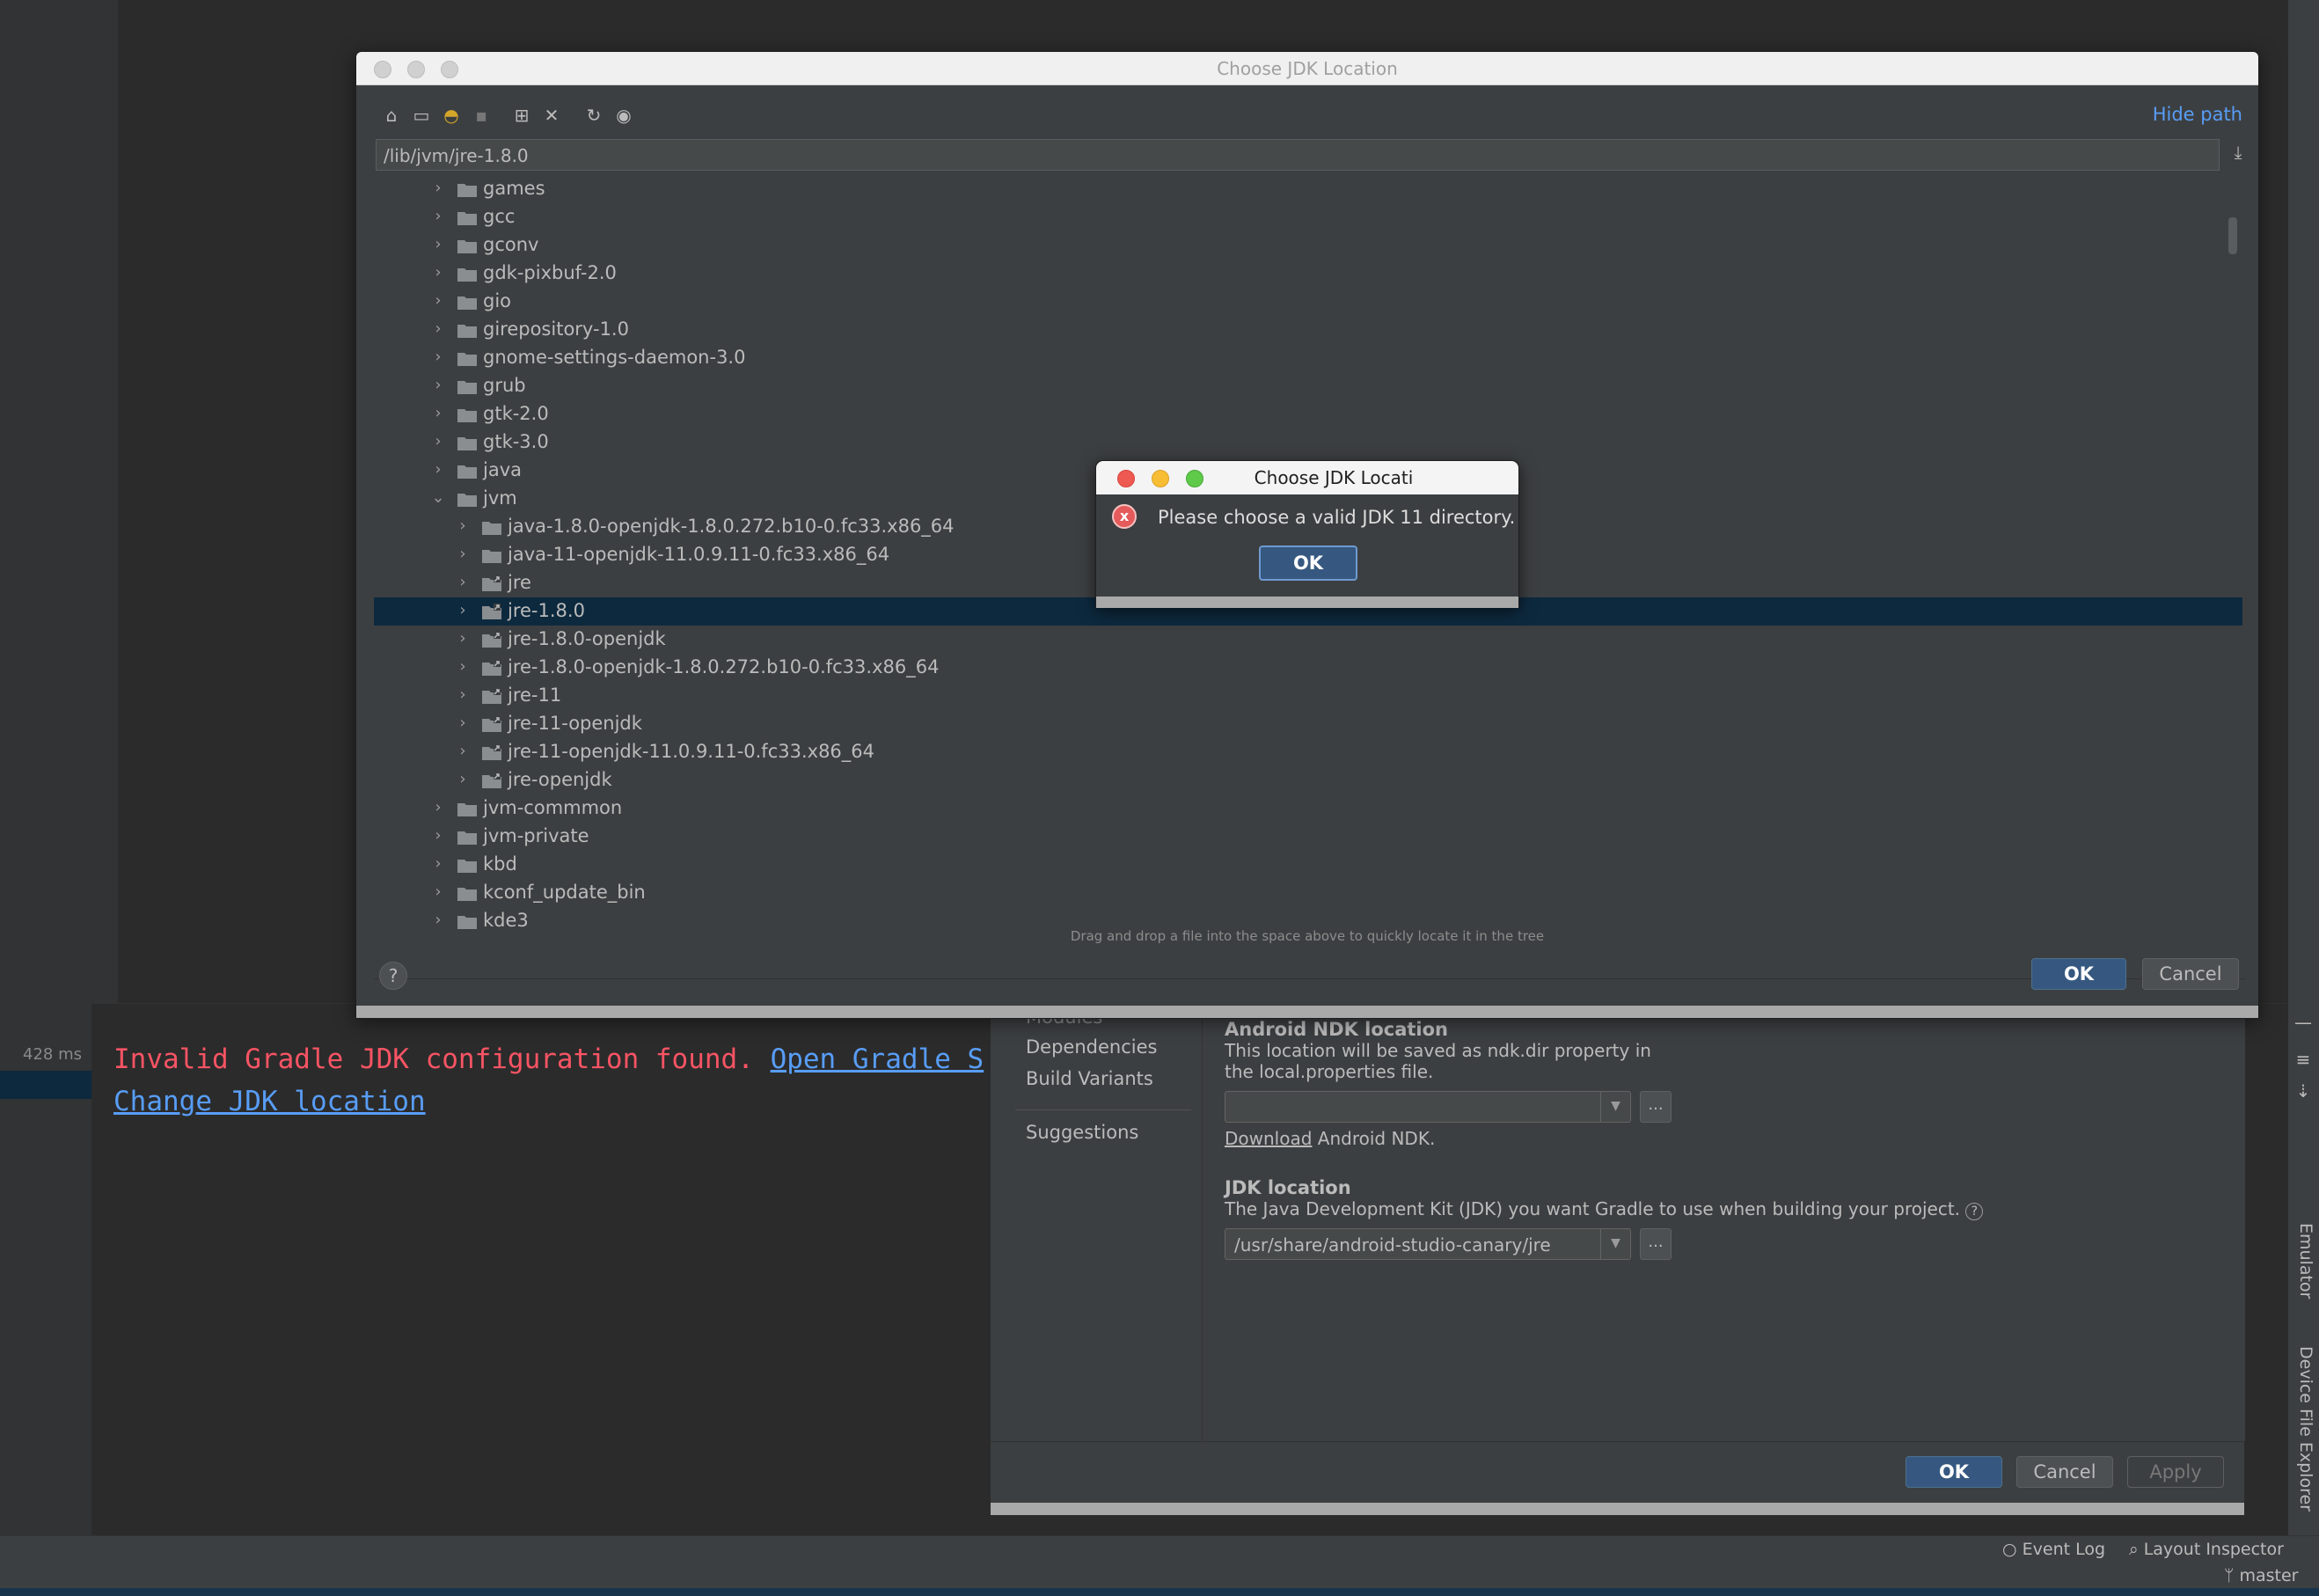 The height and width of the screenshot is (1596, 2319). Describe the element at coordinates (623, 116) in the screenshot. I see `show-hidden-icon: ◉` at that location.